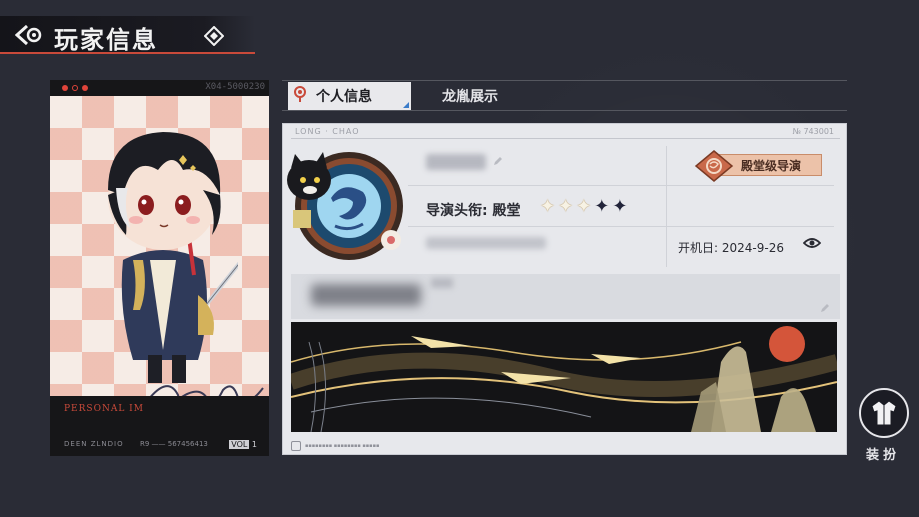 This screenshot has width=919, height=517. What do you see at coordinates (564, 80) in the screenshot?
I see `tabs-divider-top` at bounding box center [564, 80].